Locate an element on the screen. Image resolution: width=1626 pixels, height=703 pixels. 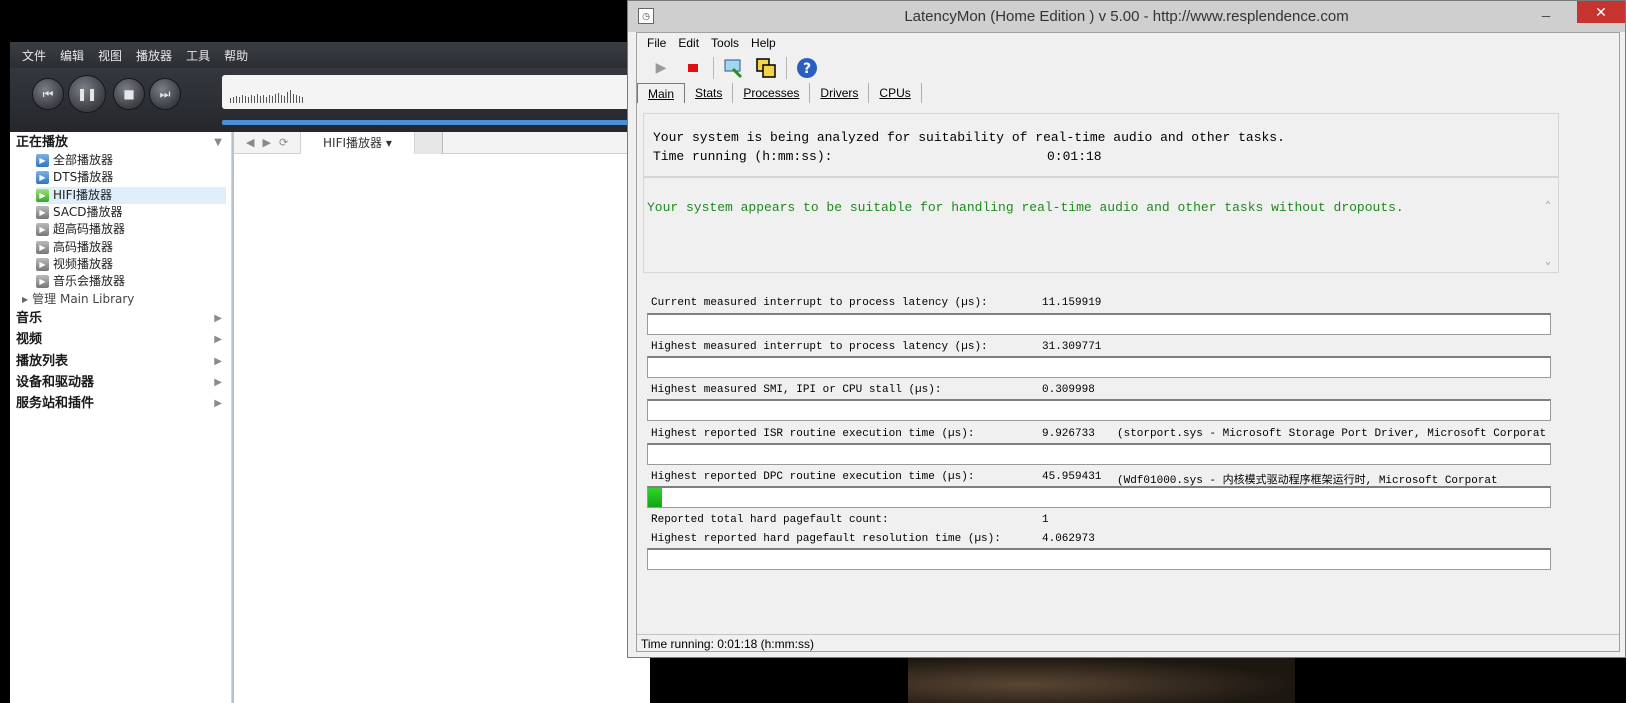
stop-button: ■ is located at coordinates (129, 94).